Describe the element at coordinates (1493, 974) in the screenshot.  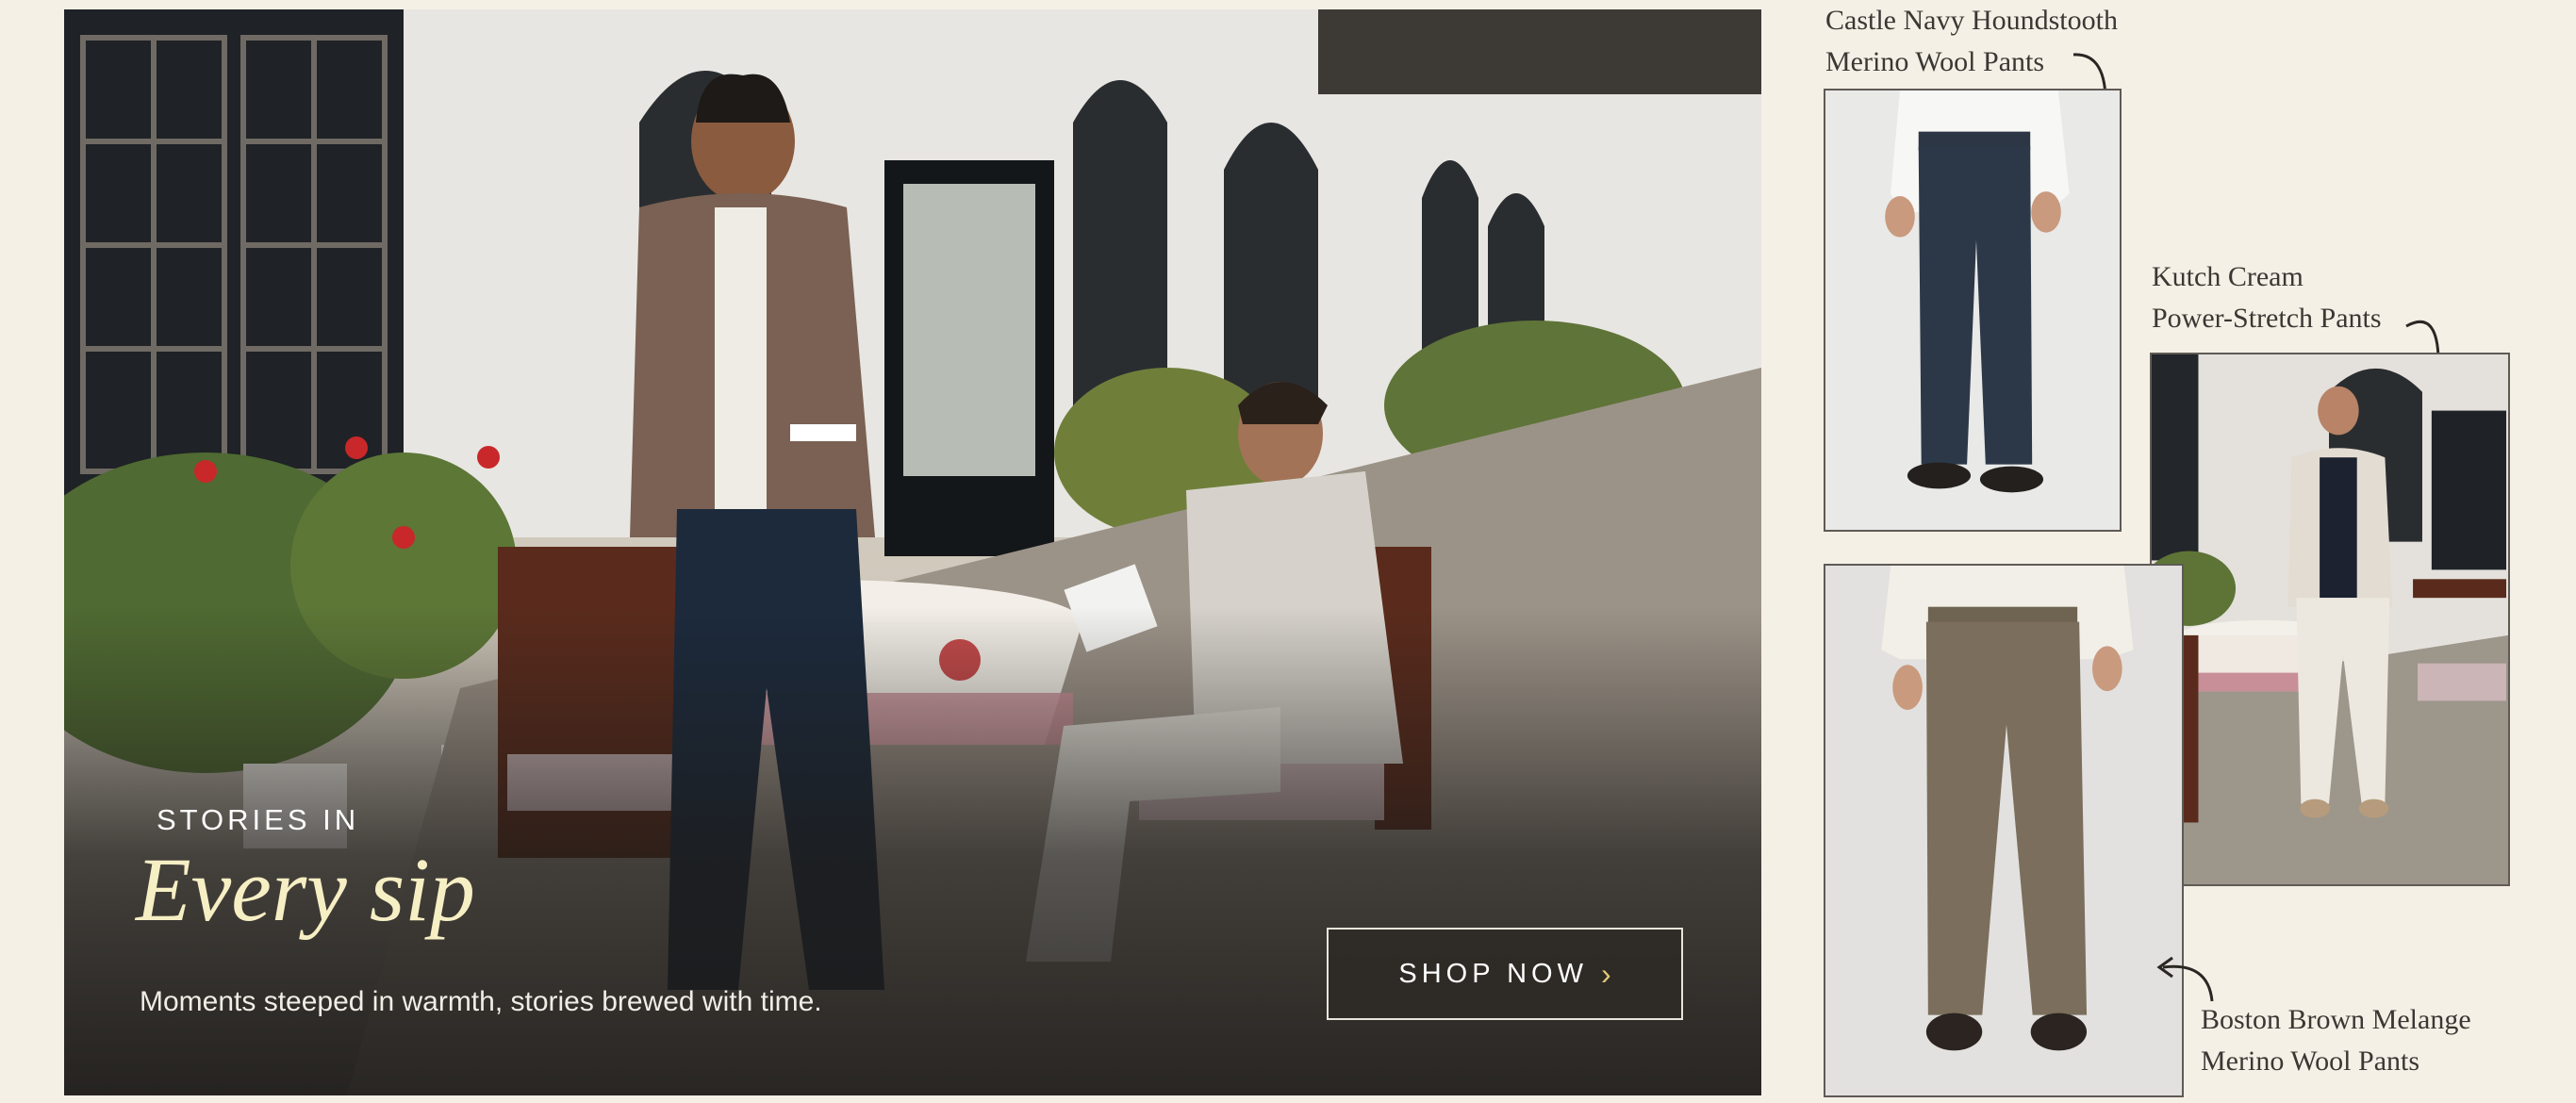
I see `shop-now-label: SHOP NOW` at that location.